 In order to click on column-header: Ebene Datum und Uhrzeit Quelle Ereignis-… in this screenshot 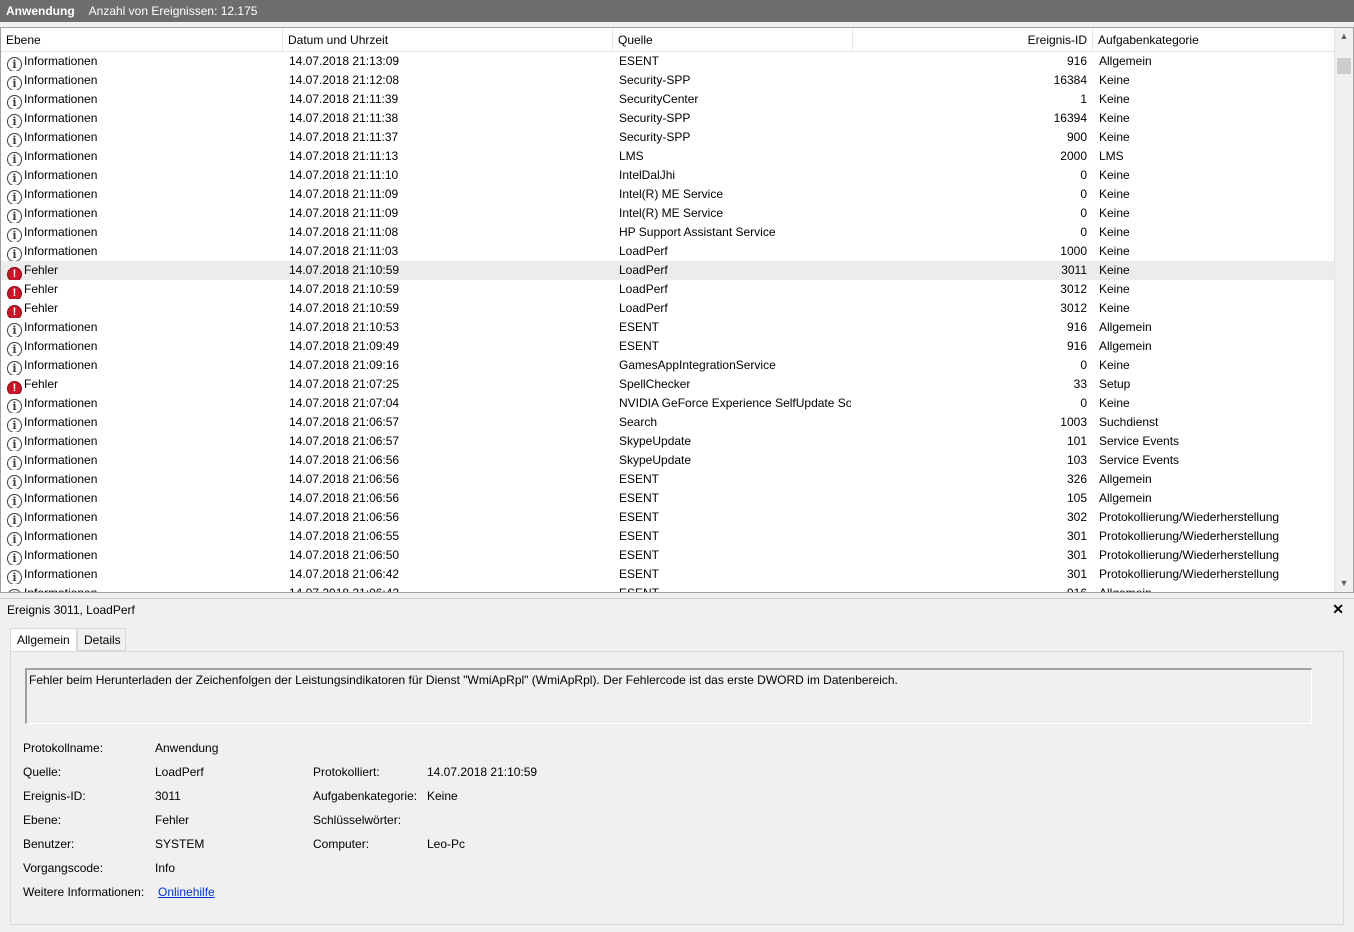, I will do `click(668, 40)`.